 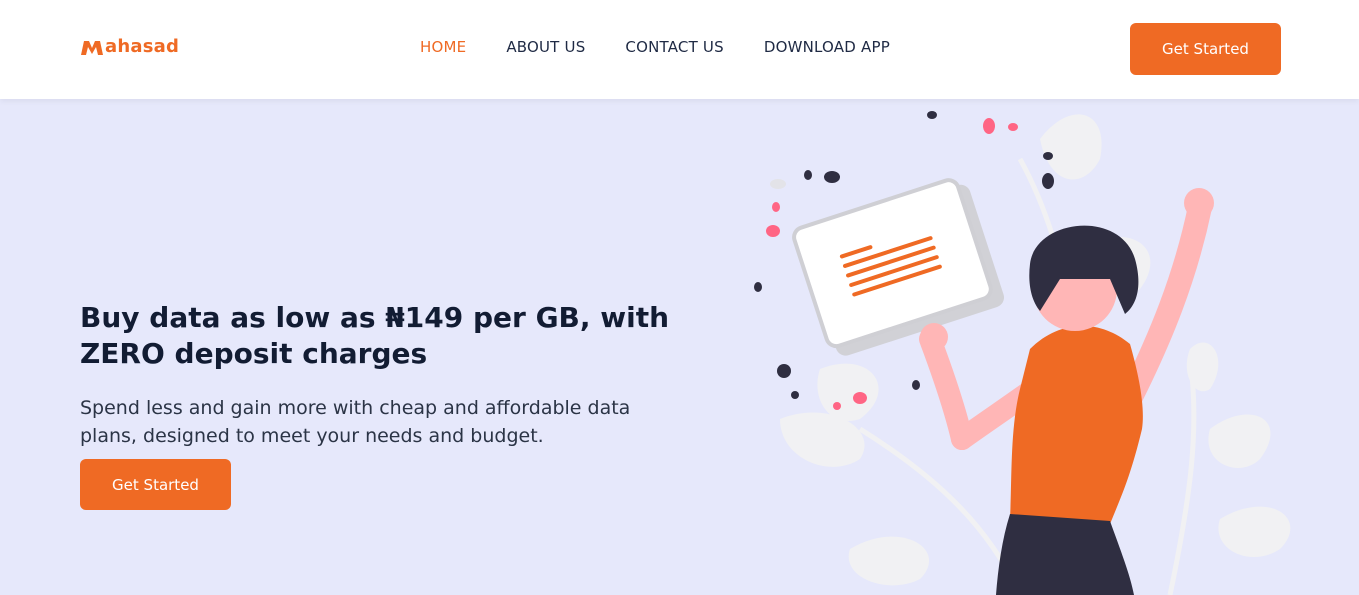 I want to click on brand-logo: ahasad, so click(x=129, y=46).